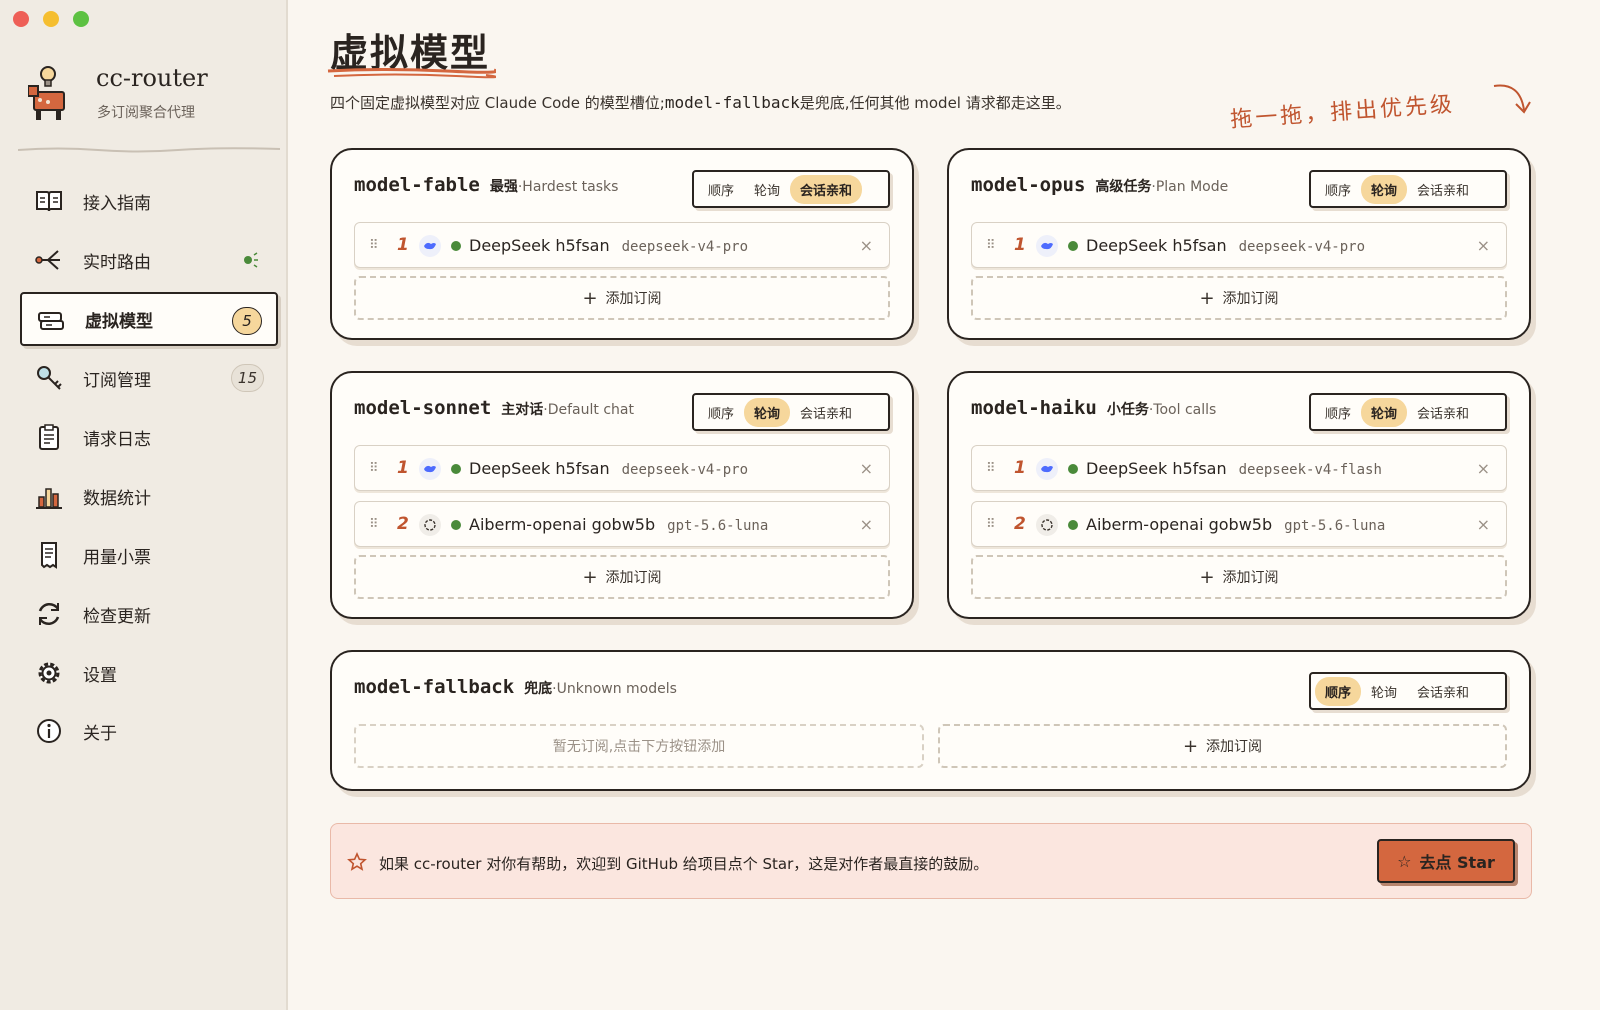 The height and width of the screenshot is (1010, 1600). What do you see at coordinates (49, 378) in the screenshot?
I see `key-icon` at bounding box center [49, 378].